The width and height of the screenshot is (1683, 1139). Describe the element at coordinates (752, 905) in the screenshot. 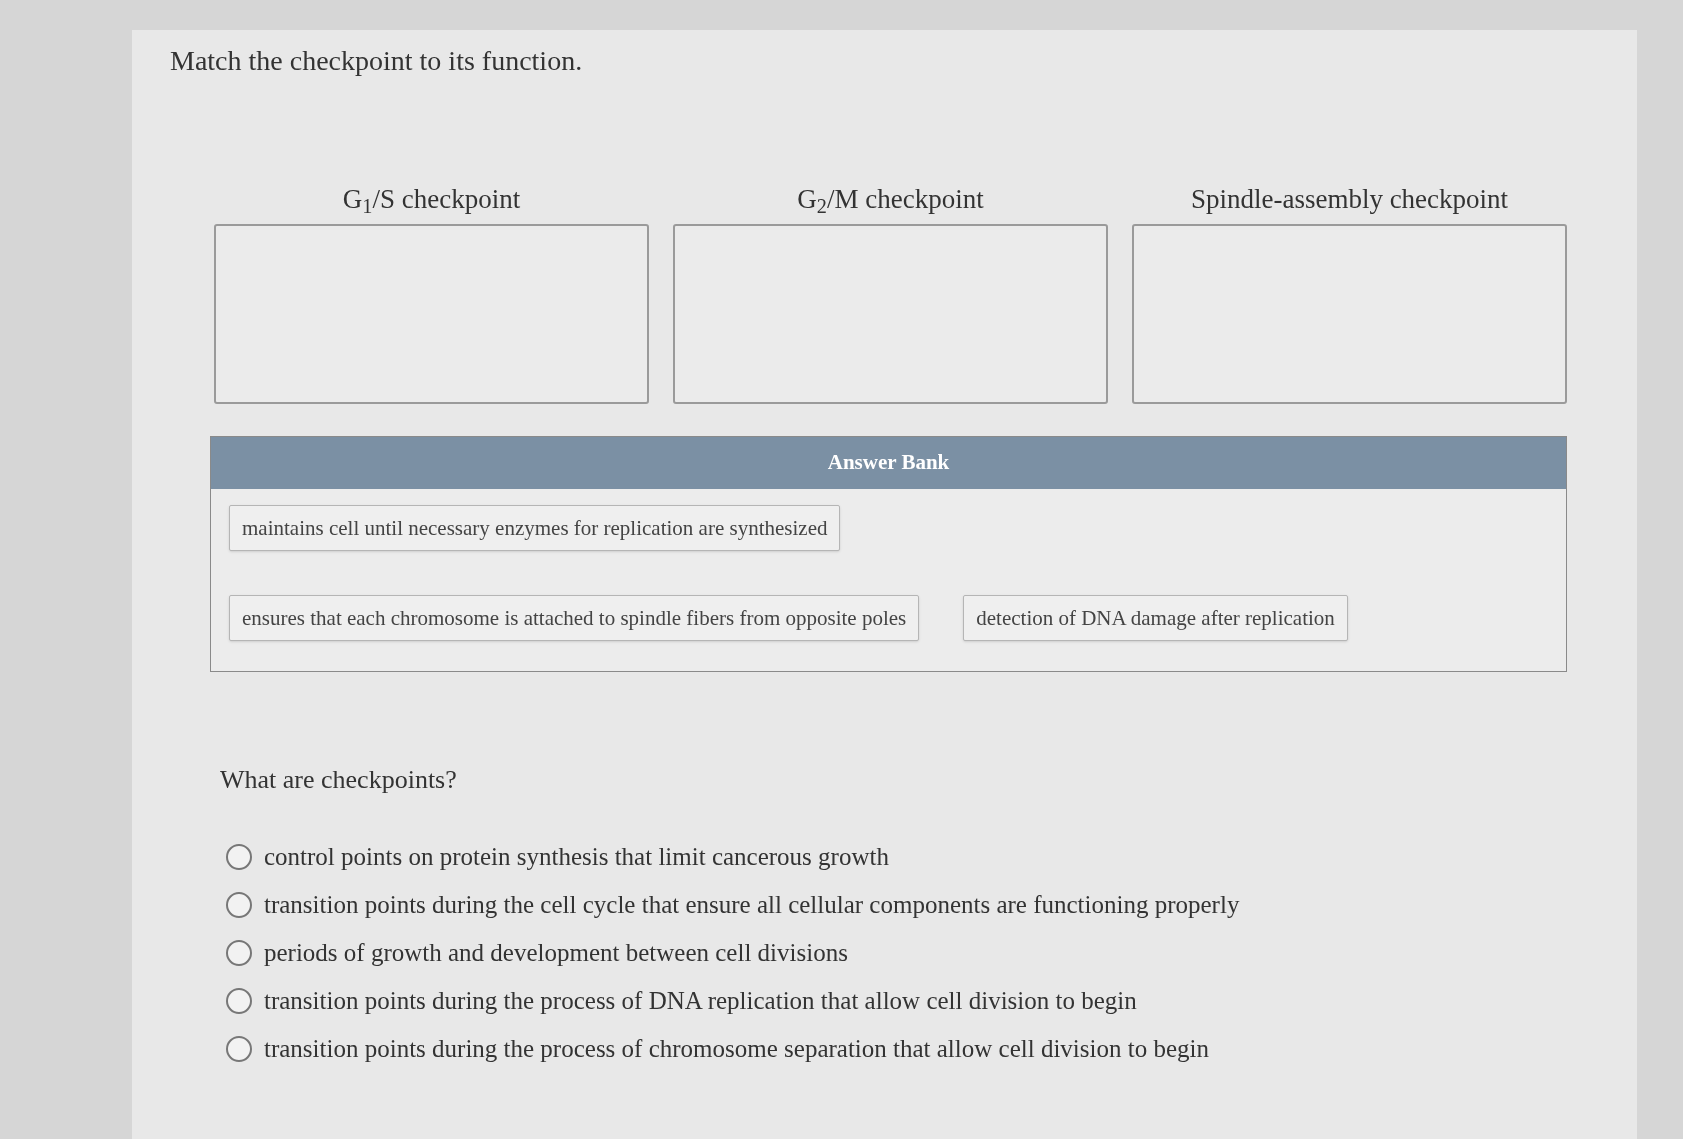

I see `option-label: transition points during the cell cycle that ensure all cellular components are functioning properly` at that location.